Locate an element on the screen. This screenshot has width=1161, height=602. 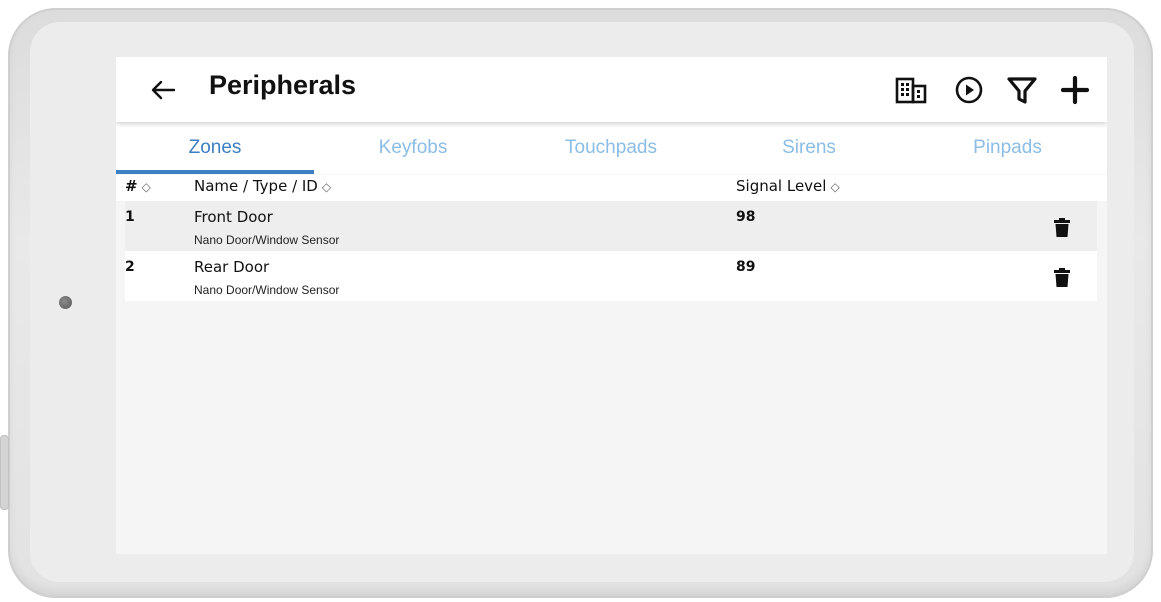
table-row: 2 Rear Door Nano Door/Window Sensor 89 is located at coordinates (611, 276).